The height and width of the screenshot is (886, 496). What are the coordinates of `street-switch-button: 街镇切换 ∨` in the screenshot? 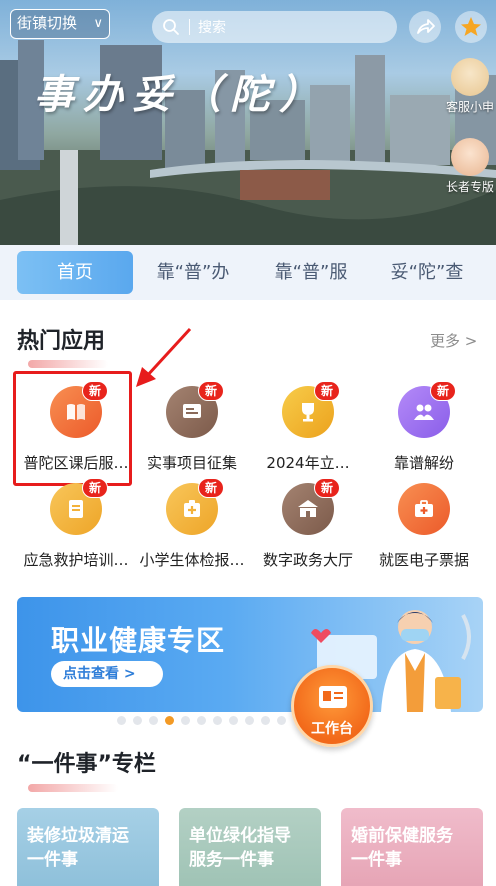 It's located at (60, 24).